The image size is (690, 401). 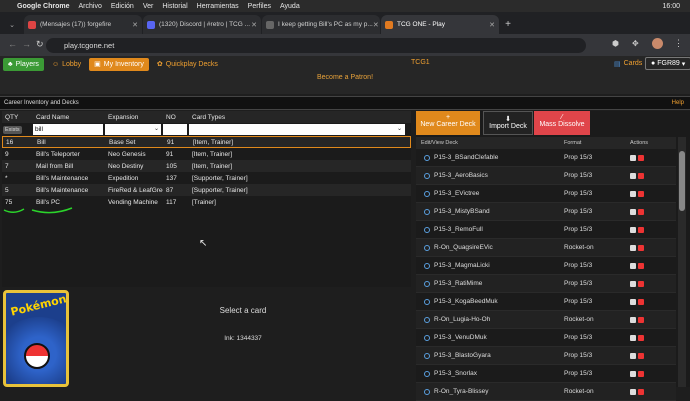 I want to click on col-card-name: Card Name, so click(x=69, y=117).